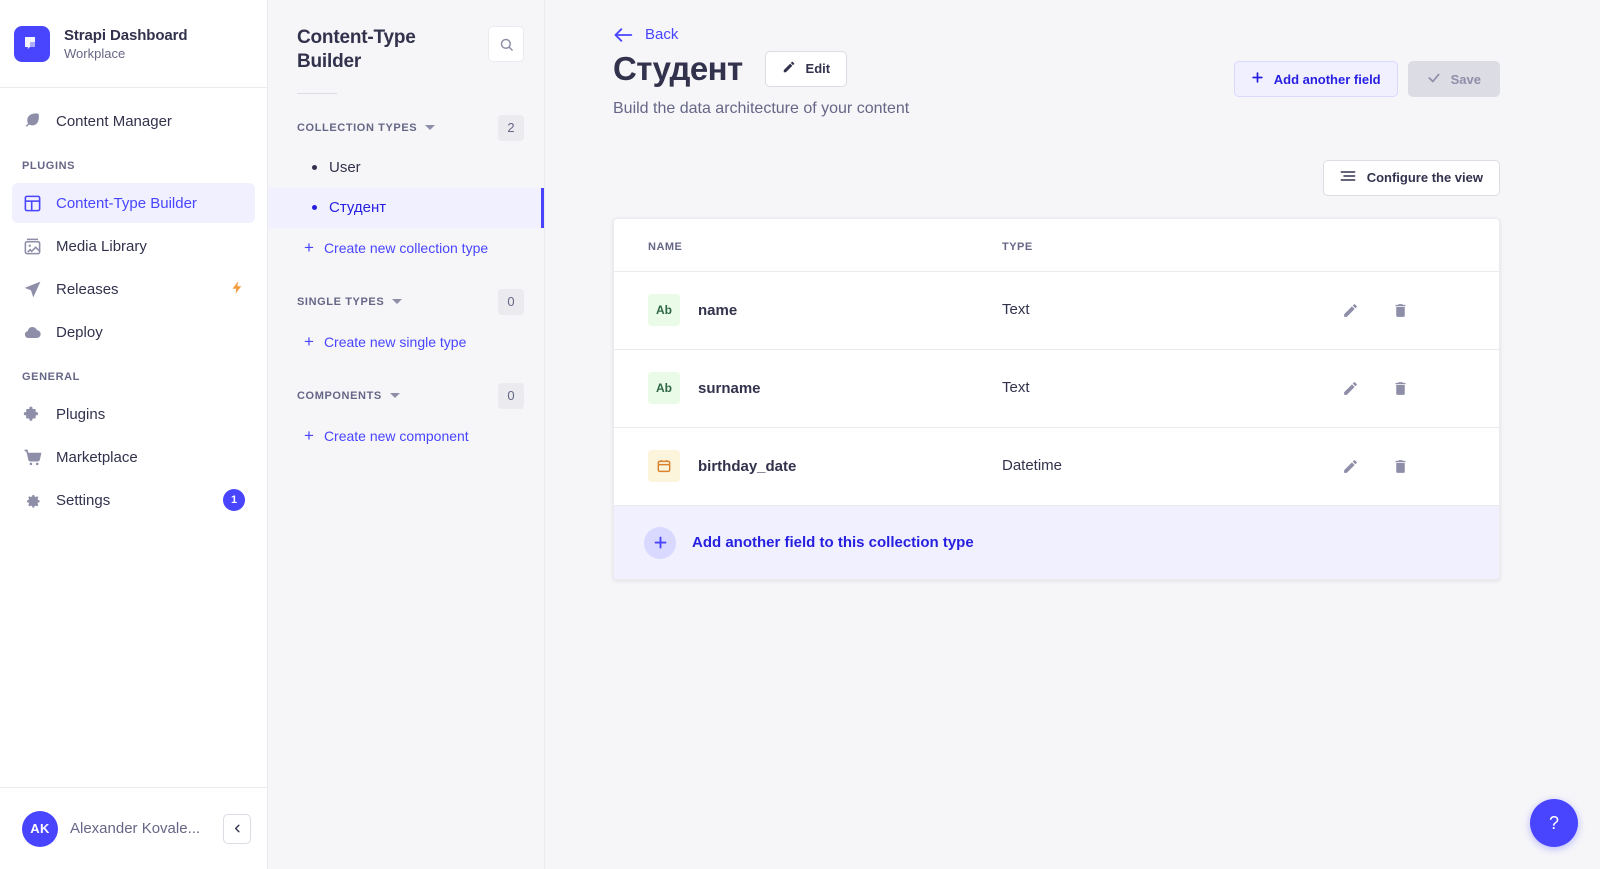 This screenshot has width=1600, height=869. I want to click on table-head: NAME TYPE, so click(1056, 245).